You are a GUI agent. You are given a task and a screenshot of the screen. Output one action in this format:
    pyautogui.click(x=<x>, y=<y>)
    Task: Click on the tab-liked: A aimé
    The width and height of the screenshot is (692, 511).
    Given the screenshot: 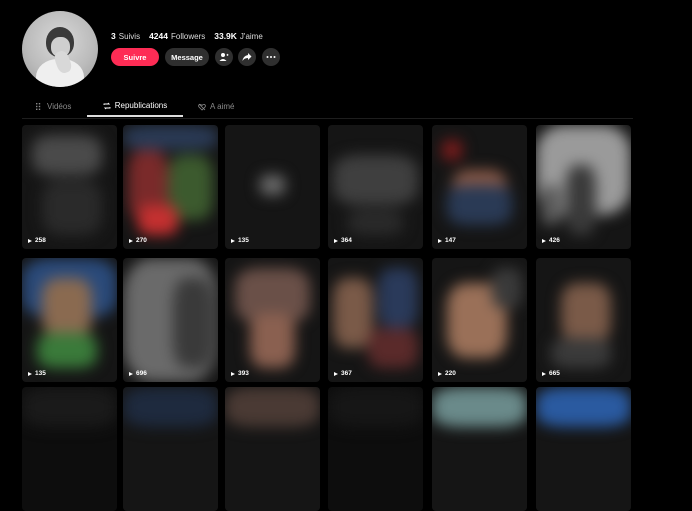 What is the action you would take?
    pyautogui.click(x=216, y=106)
    